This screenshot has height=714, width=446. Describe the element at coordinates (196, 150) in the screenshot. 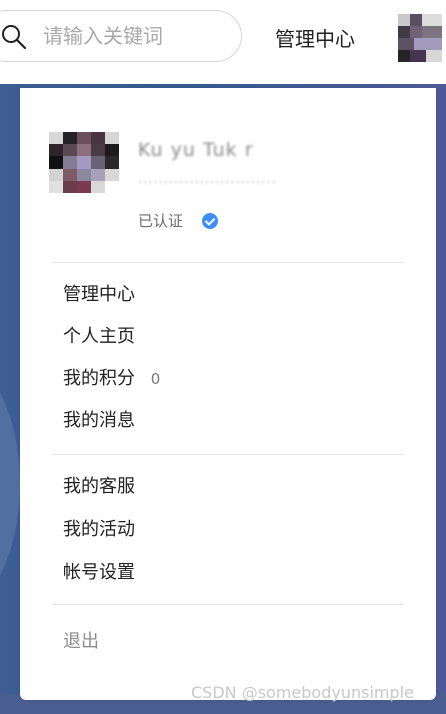

I see `username: Ku yu Tuk r` at that location.